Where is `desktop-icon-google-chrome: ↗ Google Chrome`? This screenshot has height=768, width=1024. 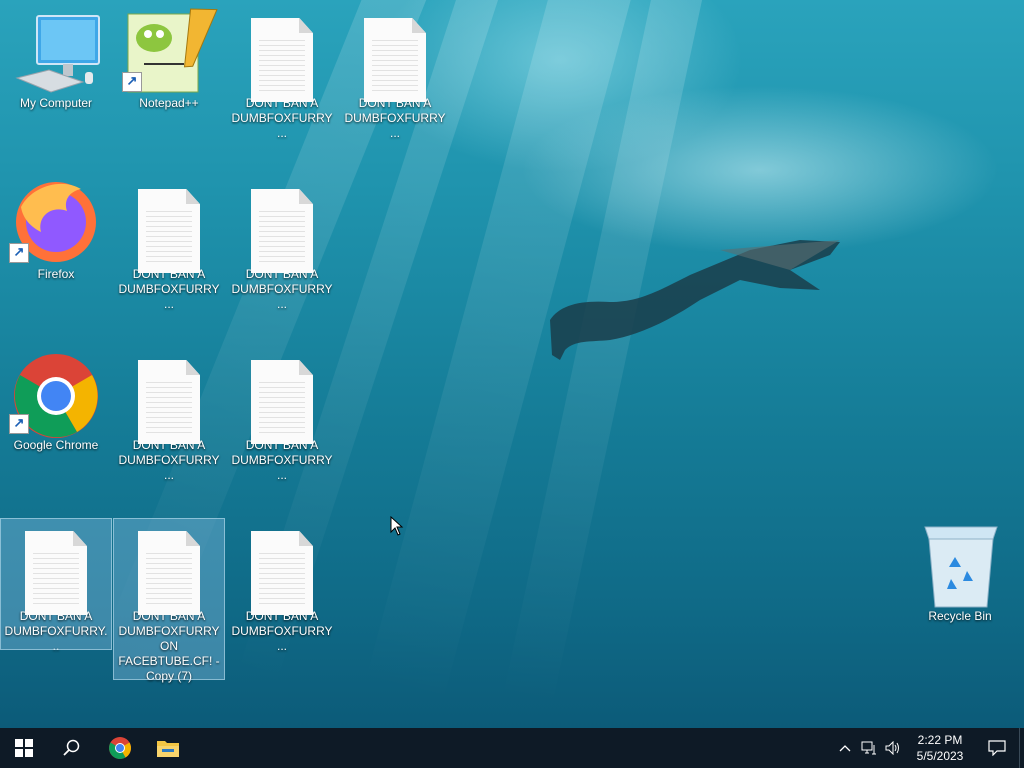
desktop-icon-google-chrome: ↗ Google Chrome is located at coordinates (56, 400).